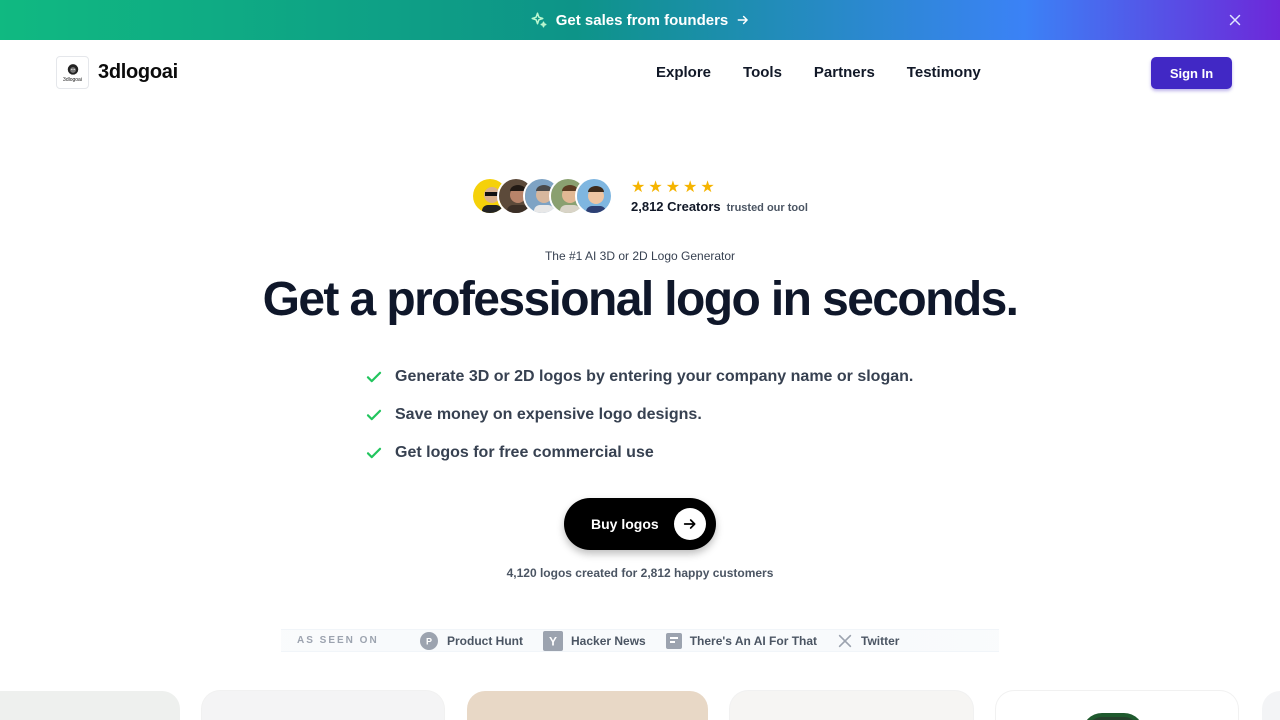 Image resolution: width=1280 pixels, height=720 pixels. I want to click on brand-logo-mark: 3dlogoai, so click(72, 72).